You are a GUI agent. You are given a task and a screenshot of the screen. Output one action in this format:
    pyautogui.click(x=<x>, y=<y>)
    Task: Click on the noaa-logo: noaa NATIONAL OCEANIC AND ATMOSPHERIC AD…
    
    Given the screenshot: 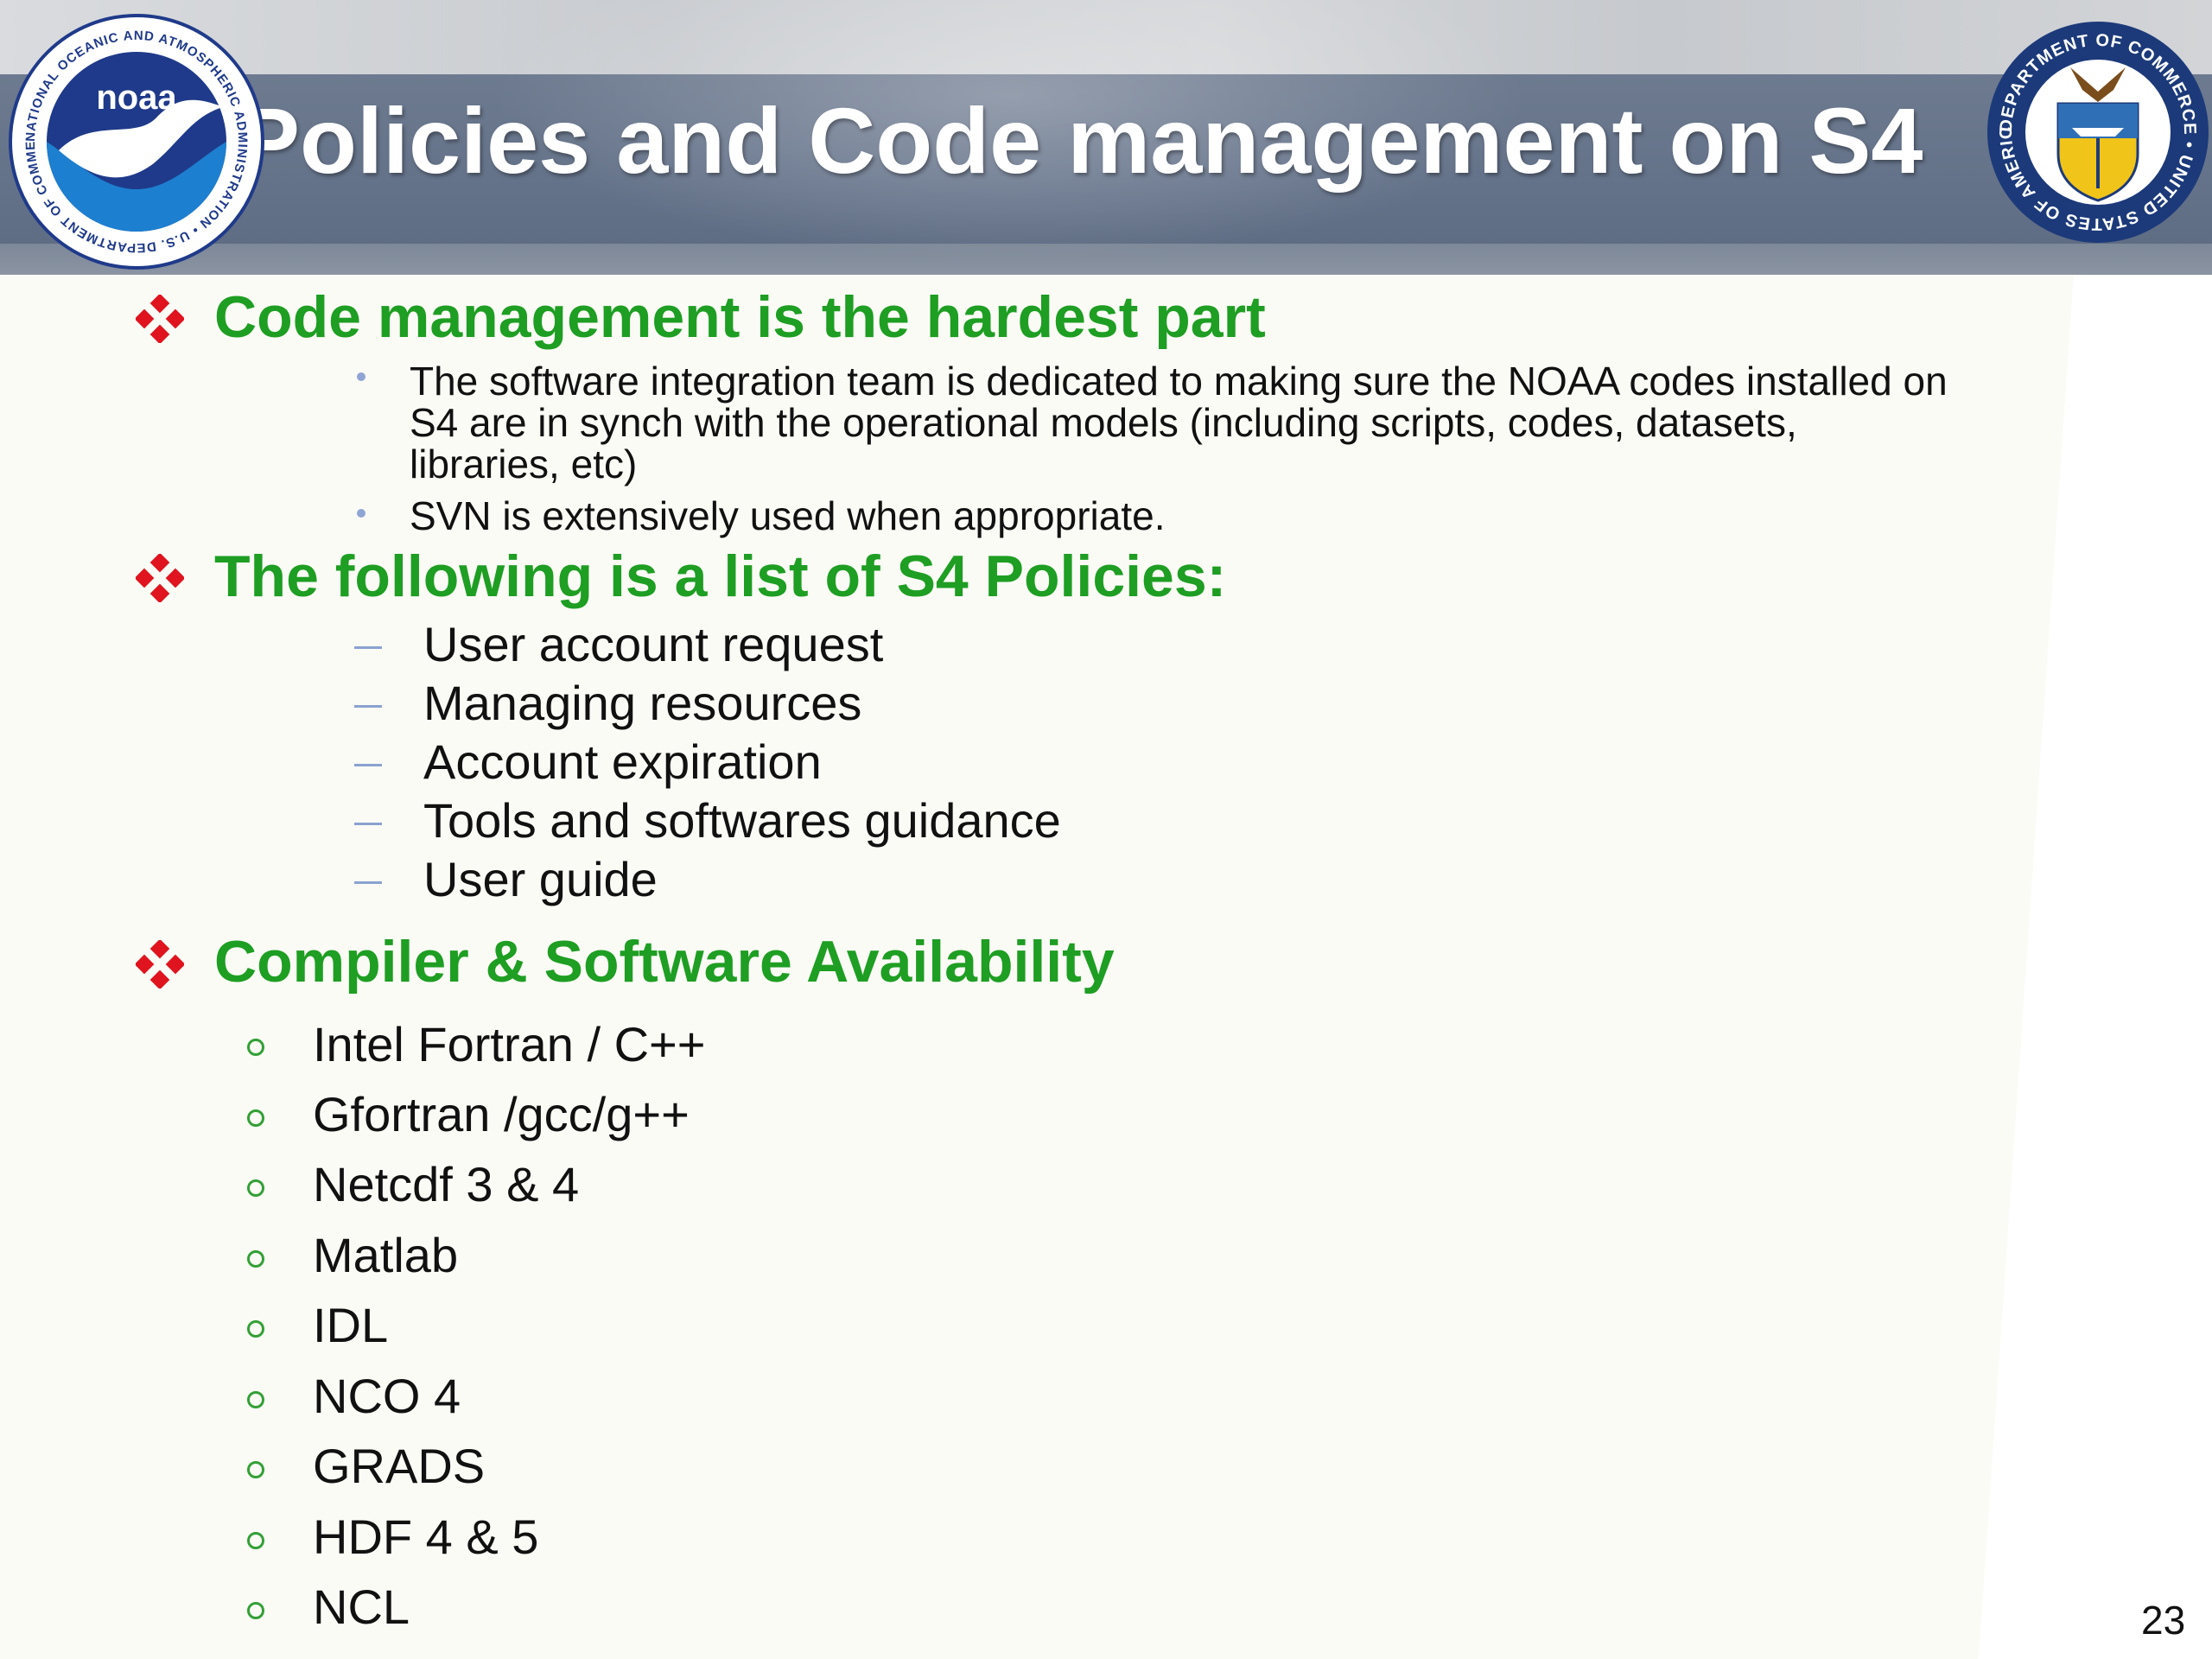 What is the action you would take?
    pyautogui.click(x=135, y=141)
    